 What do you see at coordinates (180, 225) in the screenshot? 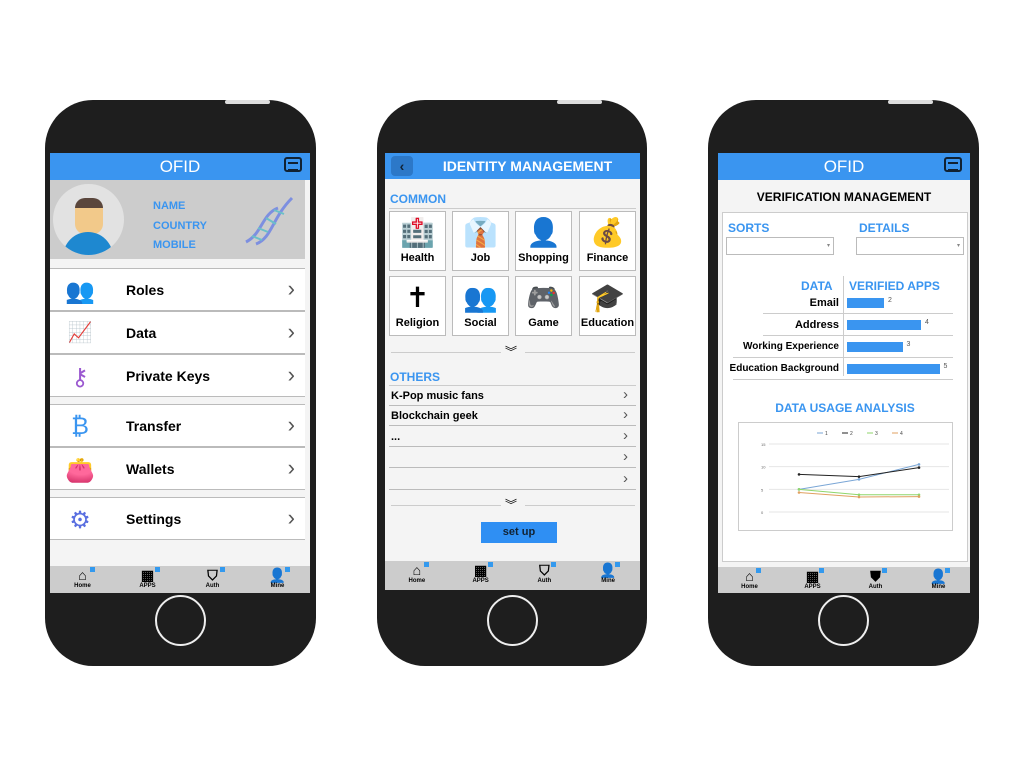
I see `profile-country: COUNTRY` at bounding box center [180, 225].